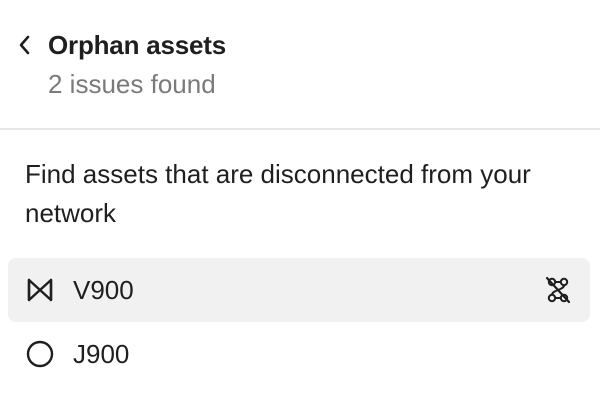  I want to click on chevron-left-icon, so click(25, 45).